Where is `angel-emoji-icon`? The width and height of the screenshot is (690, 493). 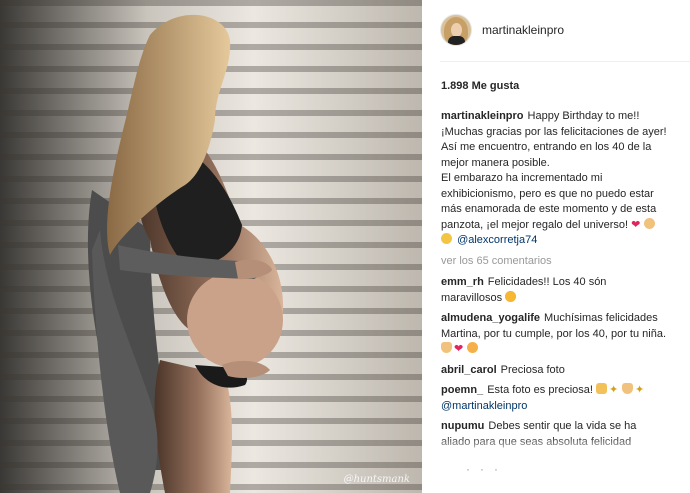
angel-emoji-icon is located at coordinates (446, 238).